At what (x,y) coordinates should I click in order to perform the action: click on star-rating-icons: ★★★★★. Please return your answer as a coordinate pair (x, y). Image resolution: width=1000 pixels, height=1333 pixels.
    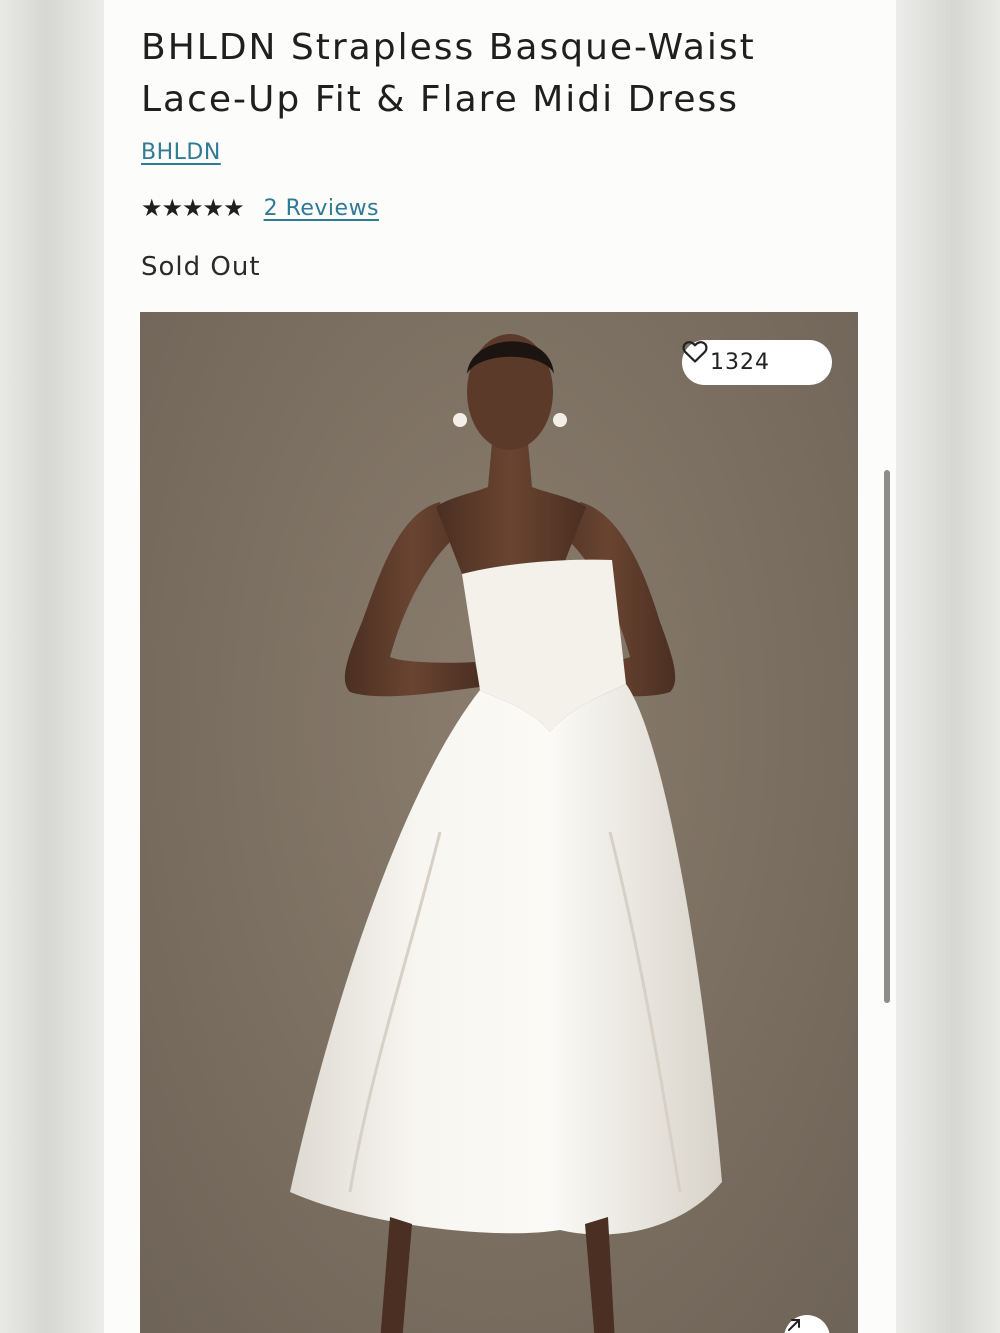
    Looking at the image, I should click on (193, 208).